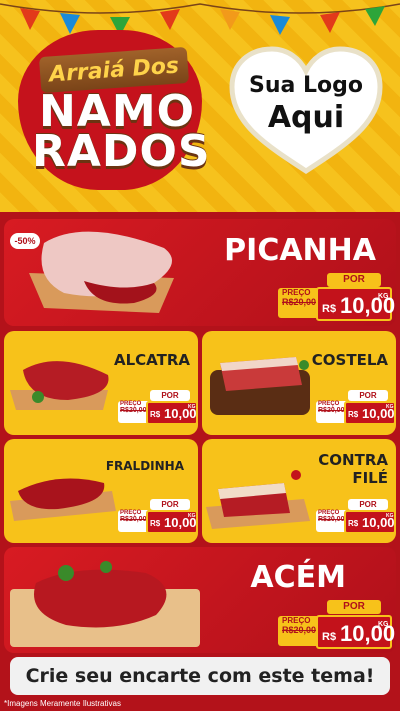  Describe the element at coordinates (258, 499) in the screenshot. I see `contra-file-meat-image` at that location.